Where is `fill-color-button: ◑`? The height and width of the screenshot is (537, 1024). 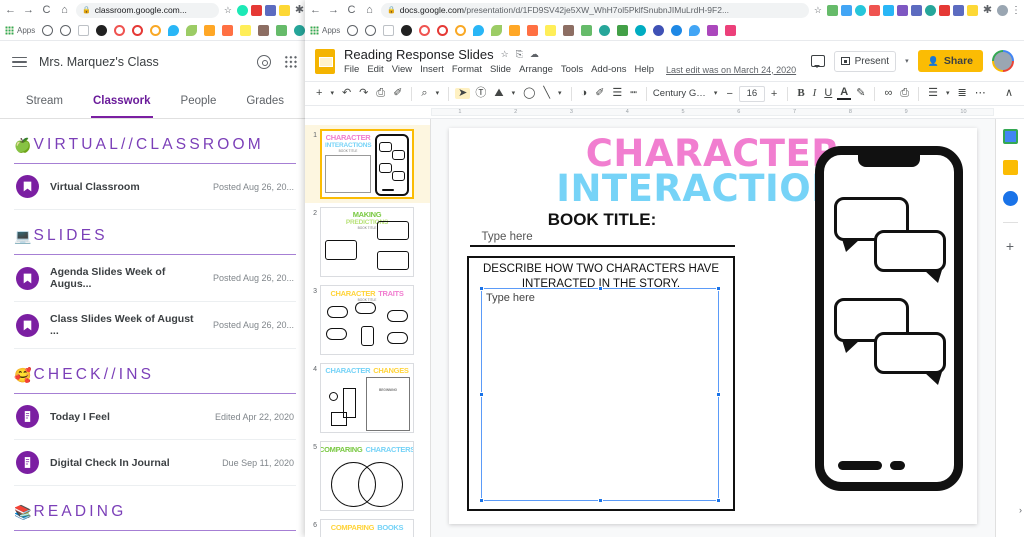
fill-color-button: ◑ is located at coordinates (584, 93).